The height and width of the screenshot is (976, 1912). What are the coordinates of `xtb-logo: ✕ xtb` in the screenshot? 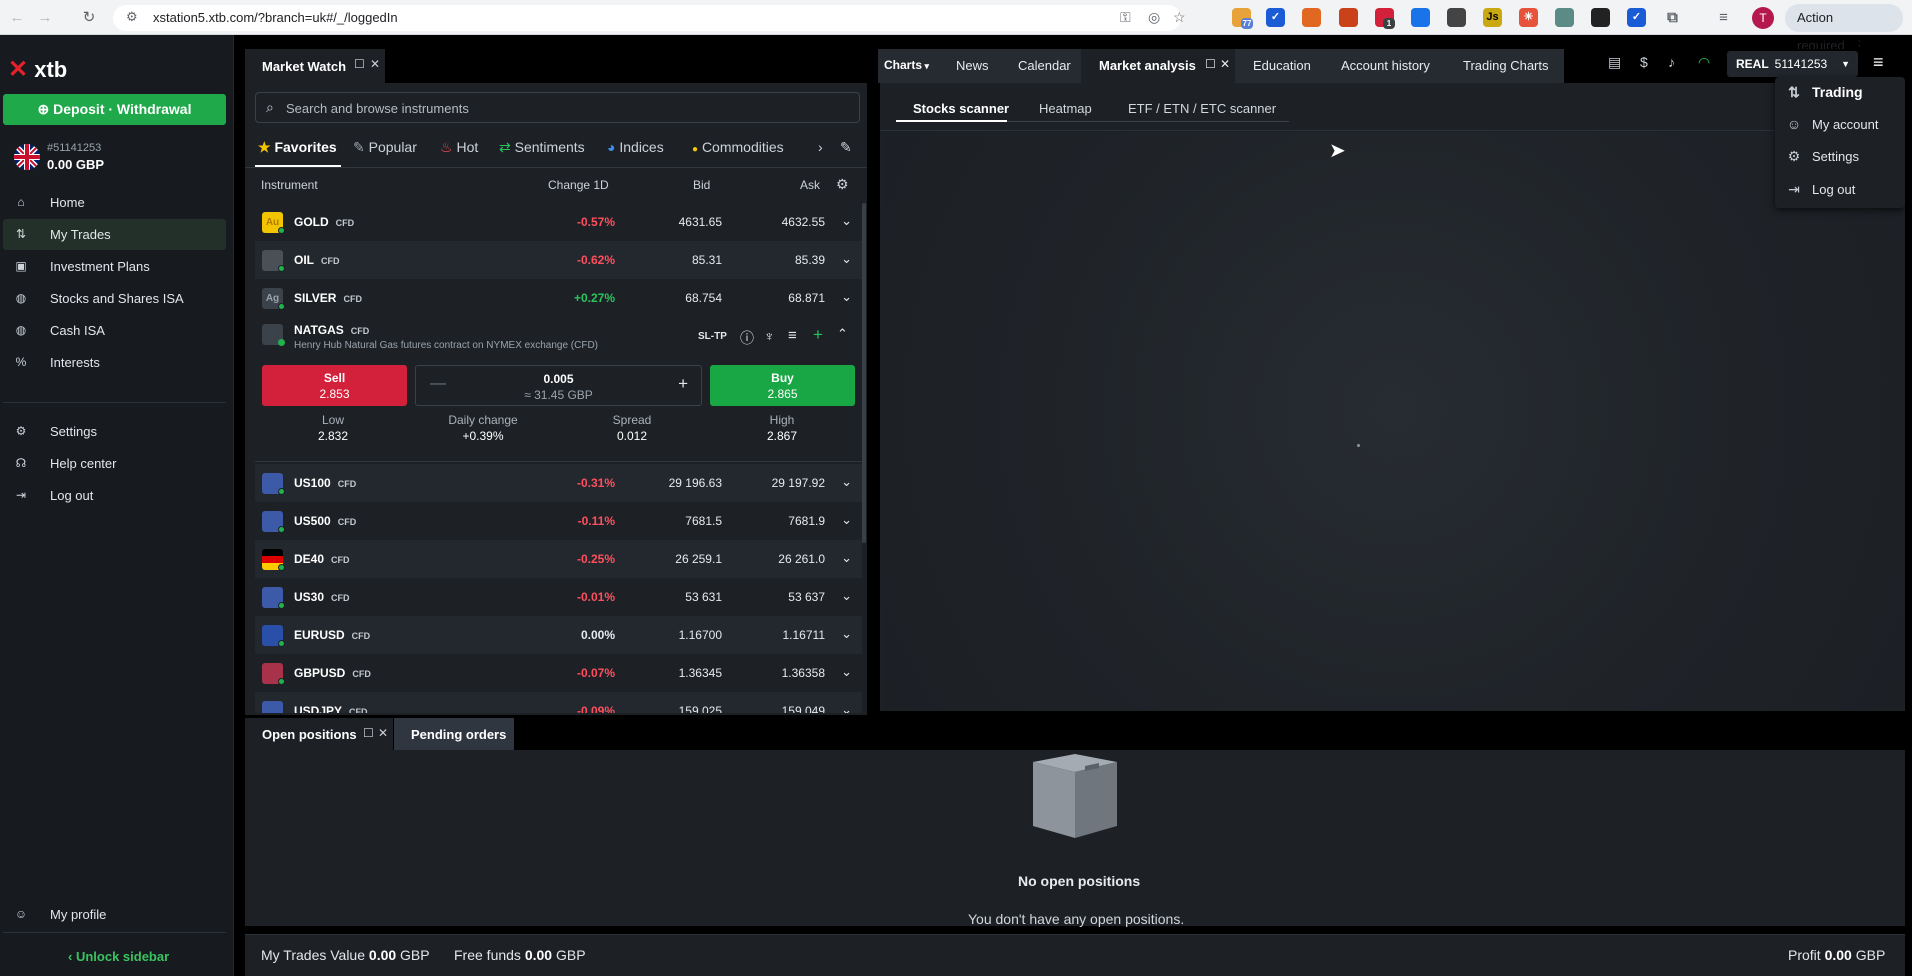 It's located at (37, 69).